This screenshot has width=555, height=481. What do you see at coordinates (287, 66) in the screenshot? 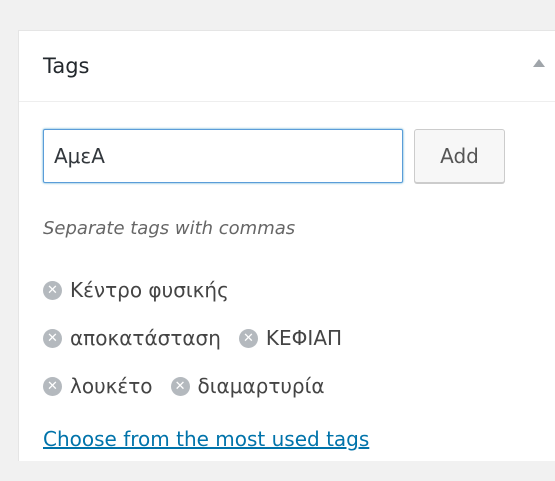
I see `panel-header: Tags` at bounding box center [287, 66].